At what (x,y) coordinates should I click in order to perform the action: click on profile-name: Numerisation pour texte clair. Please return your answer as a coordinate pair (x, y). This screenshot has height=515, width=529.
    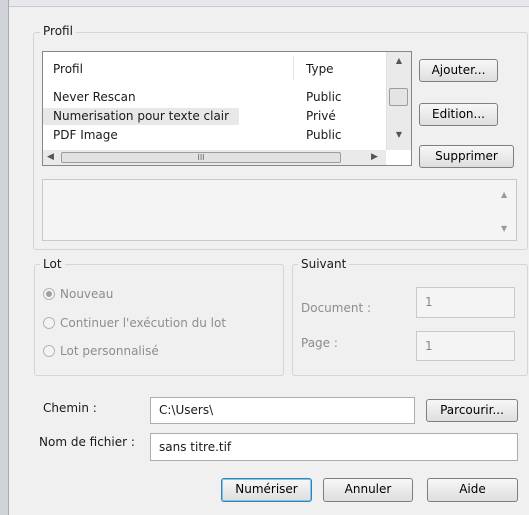
    Looking at the image, I should click on (141, 116).